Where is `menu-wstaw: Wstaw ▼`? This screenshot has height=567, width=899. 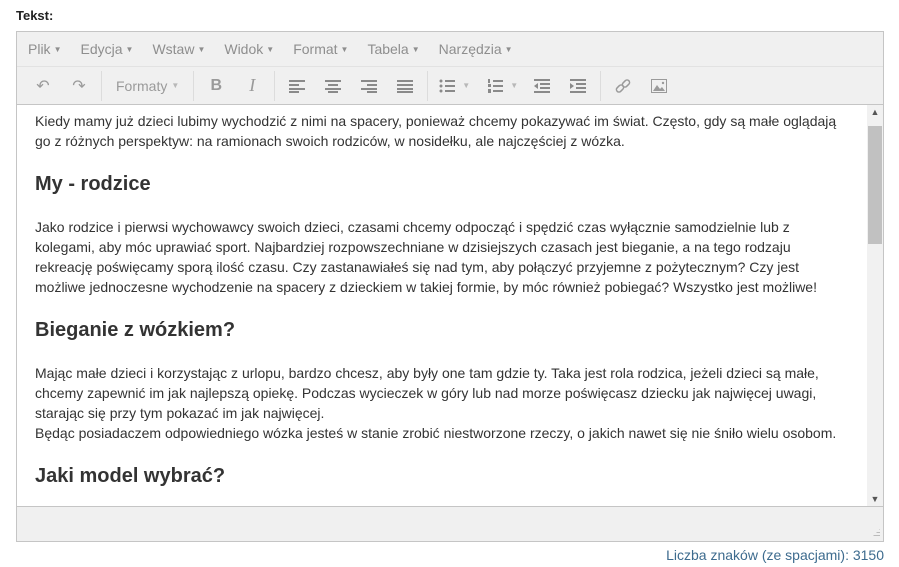 menu-wstaw: Wstaw ▼ is located at coordinates (178, 49).